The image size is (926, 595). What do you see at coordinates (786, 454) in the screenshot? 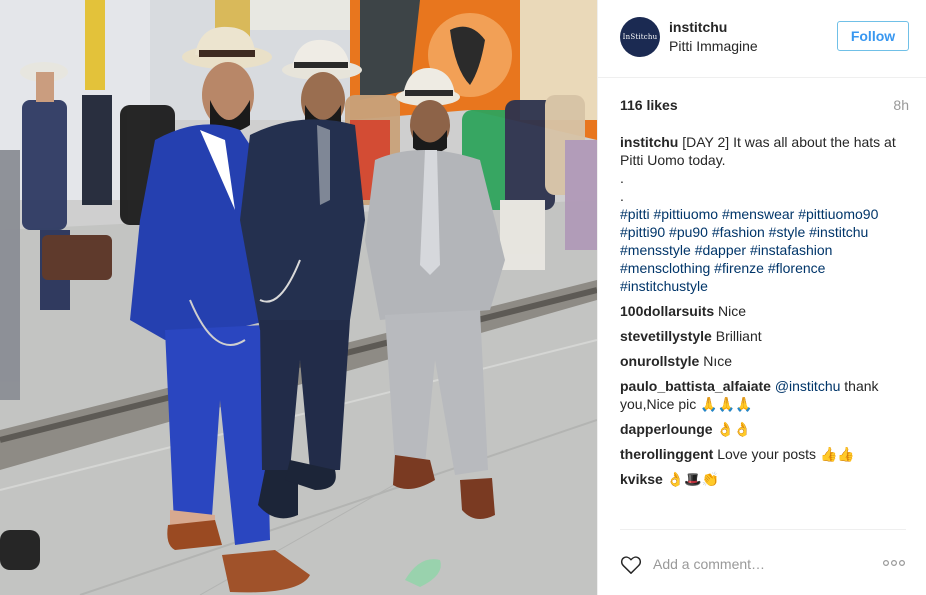
I see `comment-text: Love your posts 👍👍` at bounding box center [786, 454].